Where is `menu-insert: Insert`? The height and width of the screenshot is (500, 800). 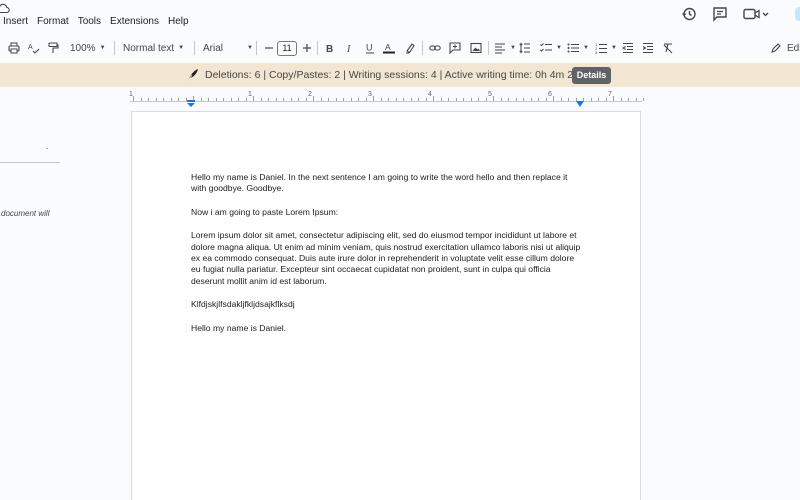
menu-insert: Insert is located at coordinates (15, 21).